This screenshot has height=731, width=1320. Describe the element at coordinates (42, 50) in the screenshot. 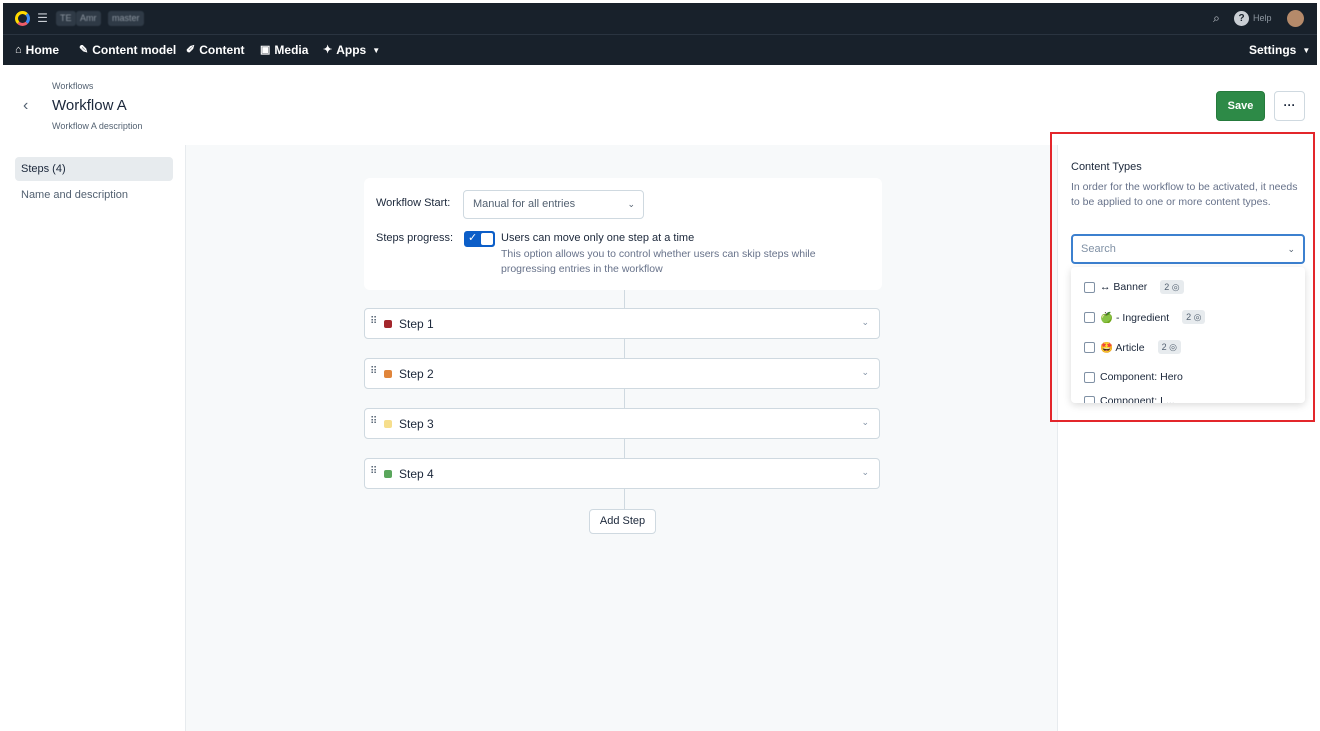

I see `nav-home-label: Home` at that location.